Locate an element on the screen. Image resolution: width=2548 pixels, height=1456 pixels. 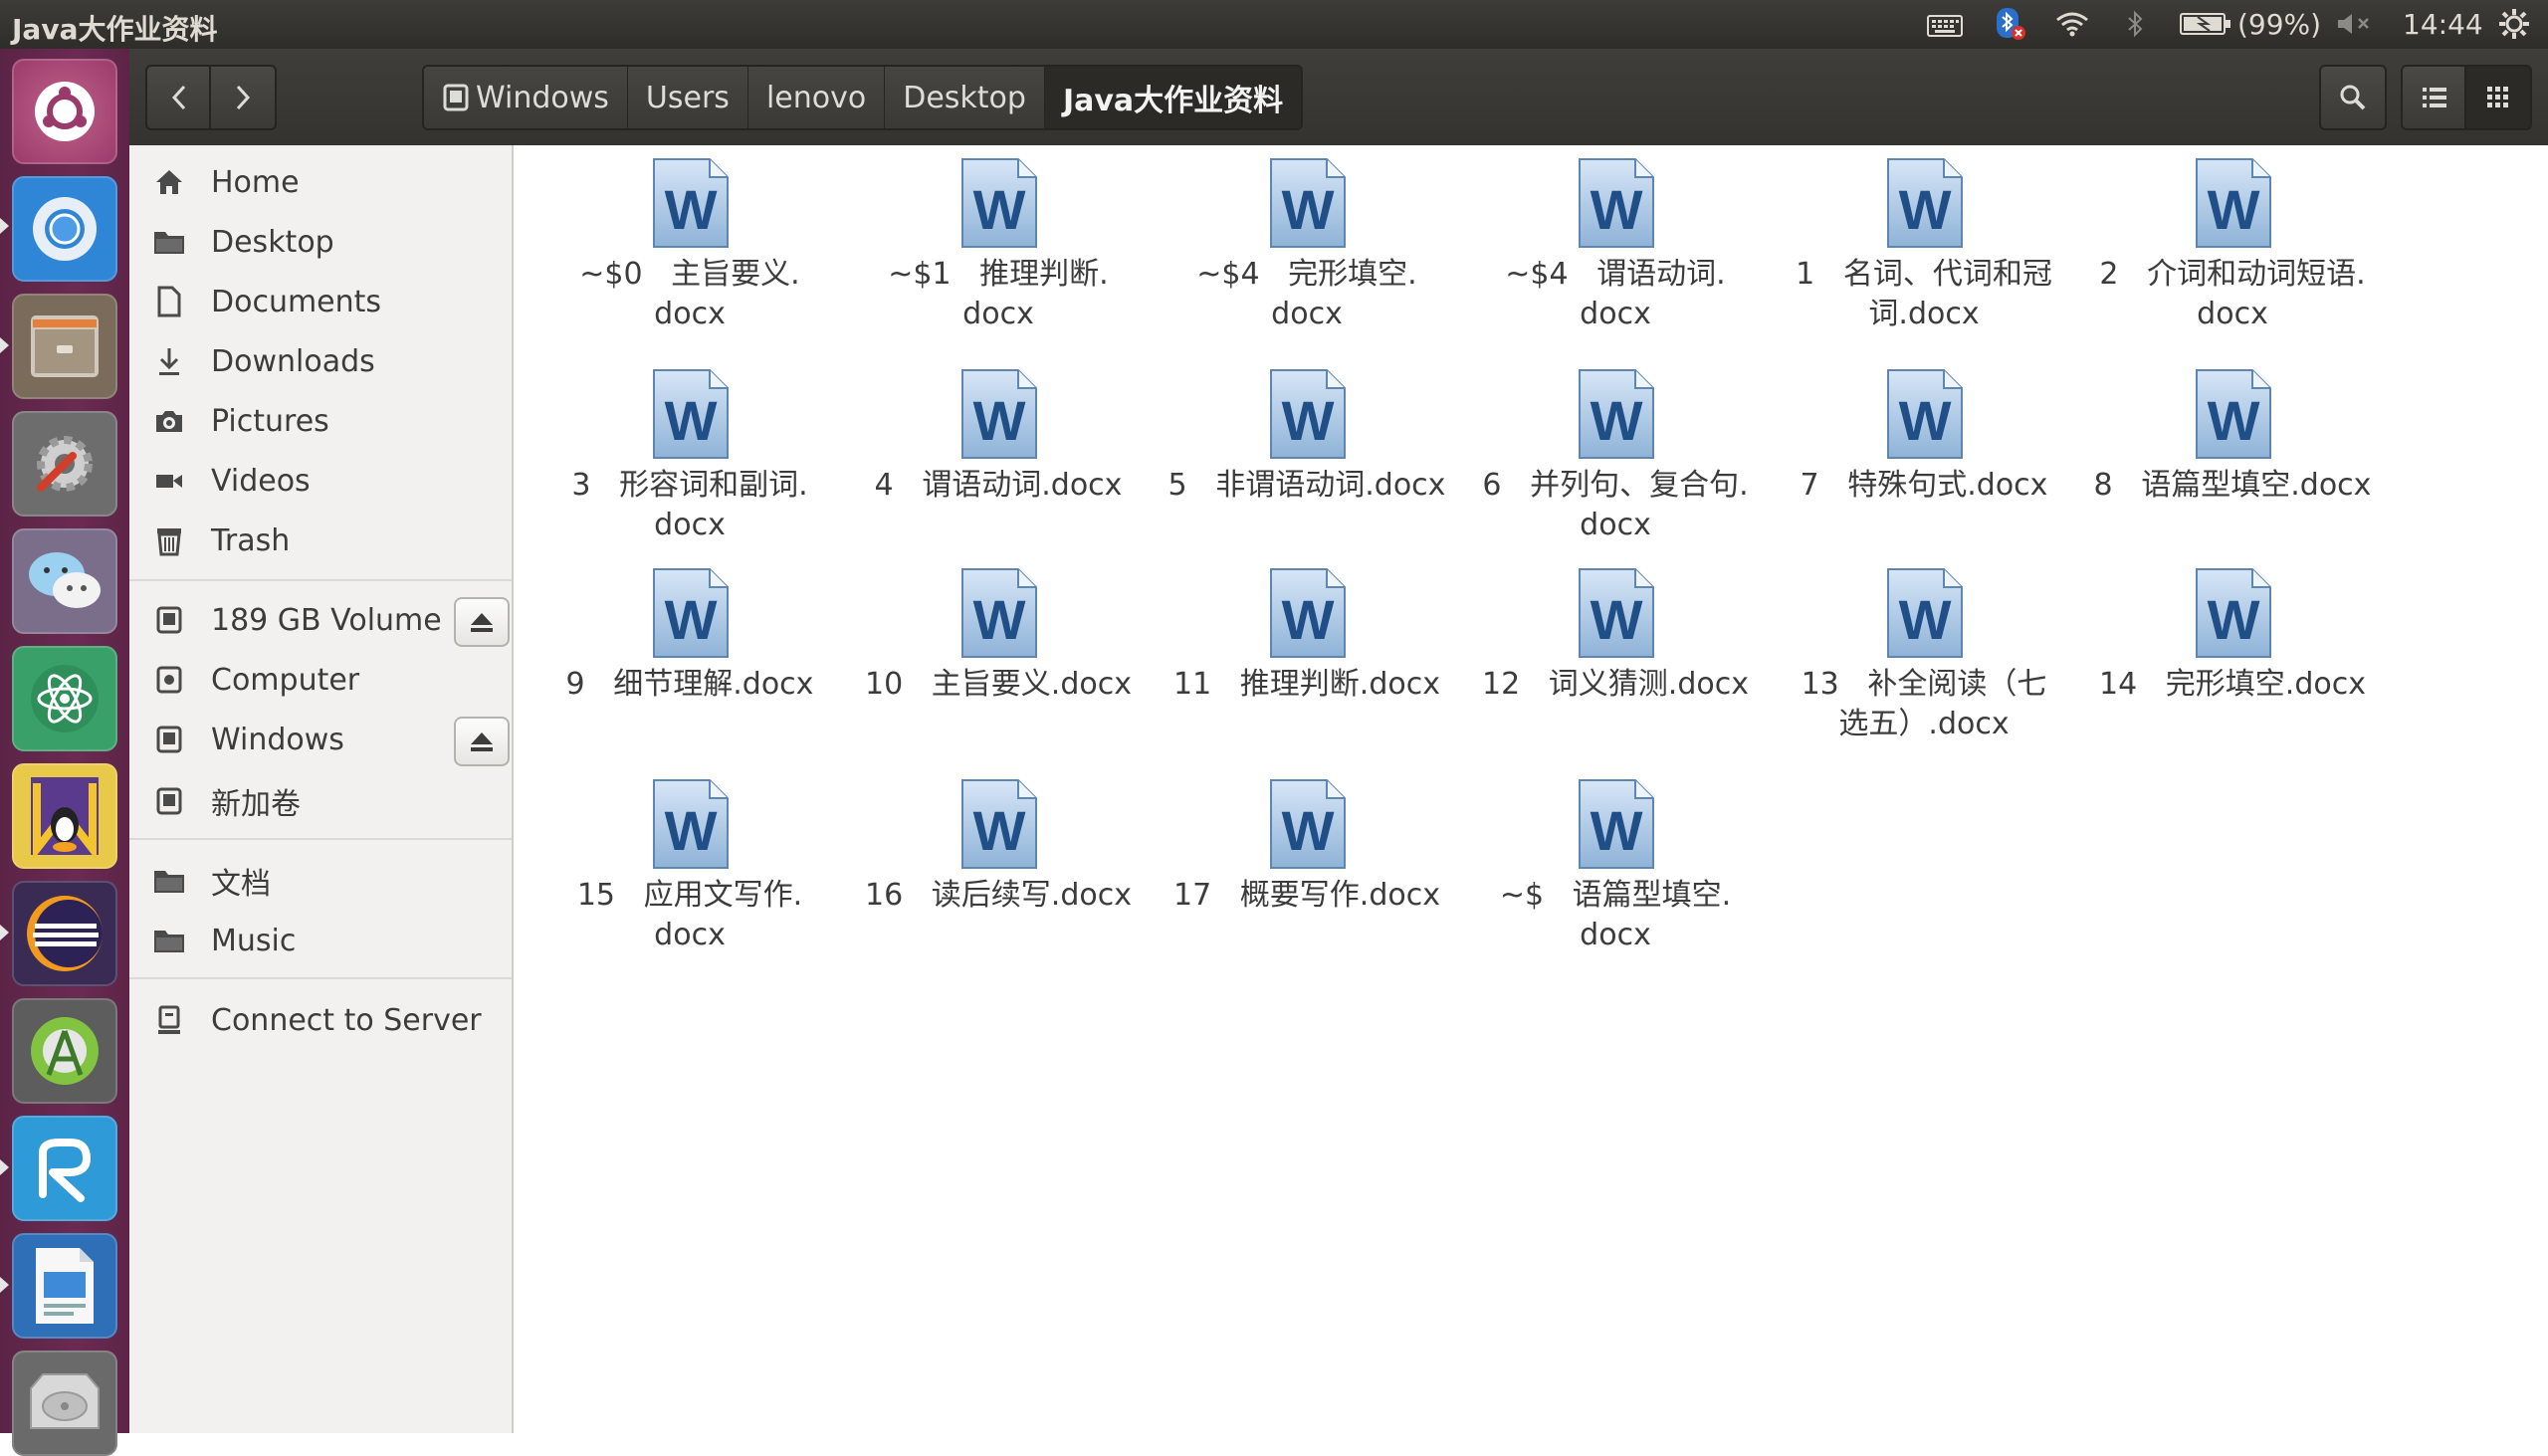
file-item: W 5 非谓语动词.docx is located at coordinates (1307, 437).